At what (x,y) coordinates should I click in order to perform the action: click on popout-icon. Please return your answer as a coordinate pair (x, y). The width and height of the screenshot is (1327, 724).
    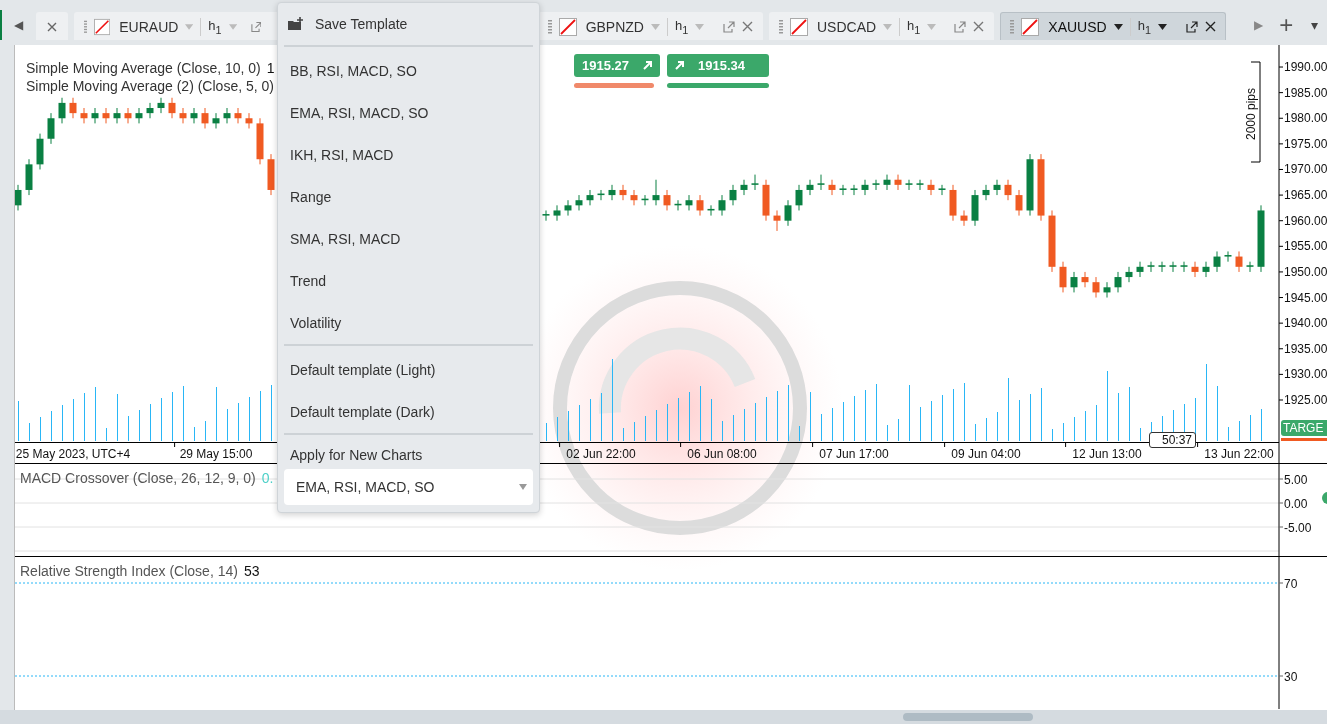
    Looking at the image, I should click on (1191, 26).